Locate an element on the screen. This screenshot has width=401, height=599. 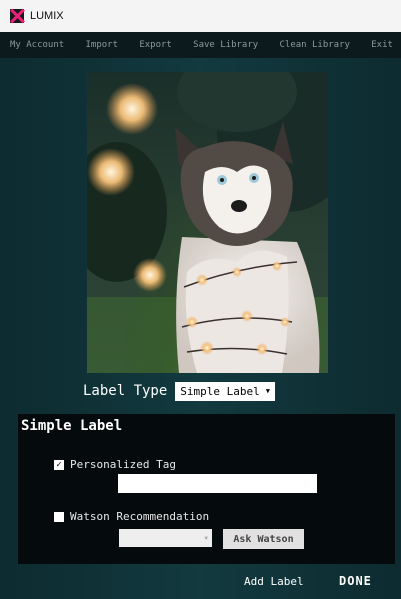
watson-label: Watson Recommendation is located at coordinates (140, 516).